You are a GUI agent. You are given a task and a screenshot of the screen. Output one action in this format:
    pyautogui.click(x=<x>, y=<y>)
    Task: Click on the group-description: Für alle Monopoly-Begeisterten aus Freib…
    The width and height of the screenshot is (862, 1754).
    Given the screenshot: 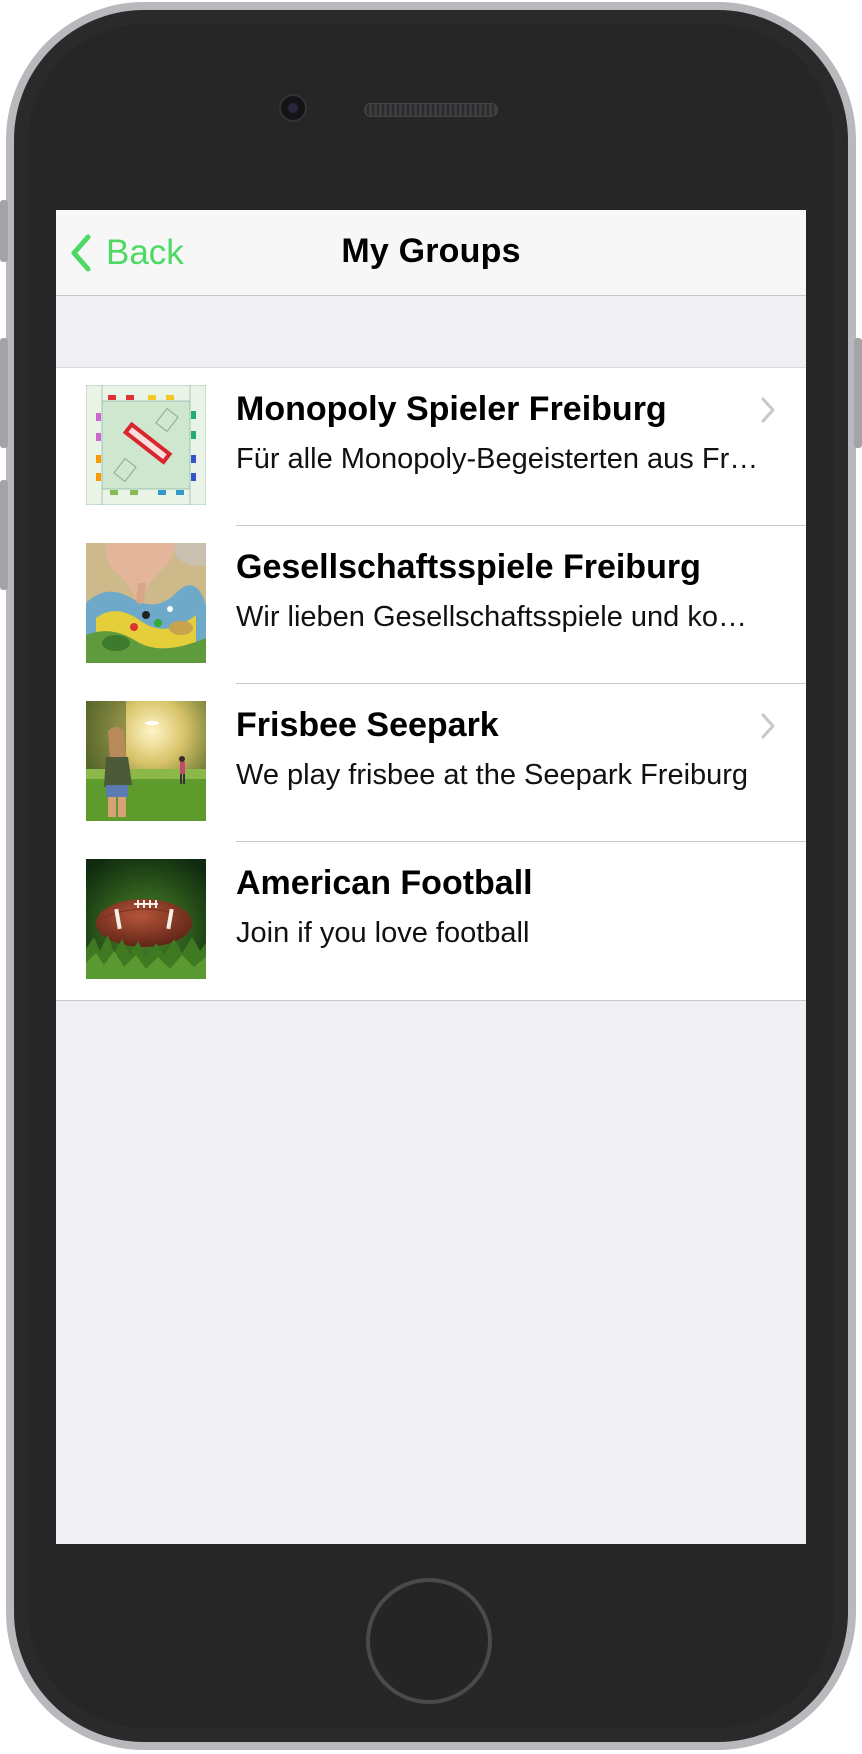 What is the action you would take?
    pyautogui.click(x=502, y=459)
    